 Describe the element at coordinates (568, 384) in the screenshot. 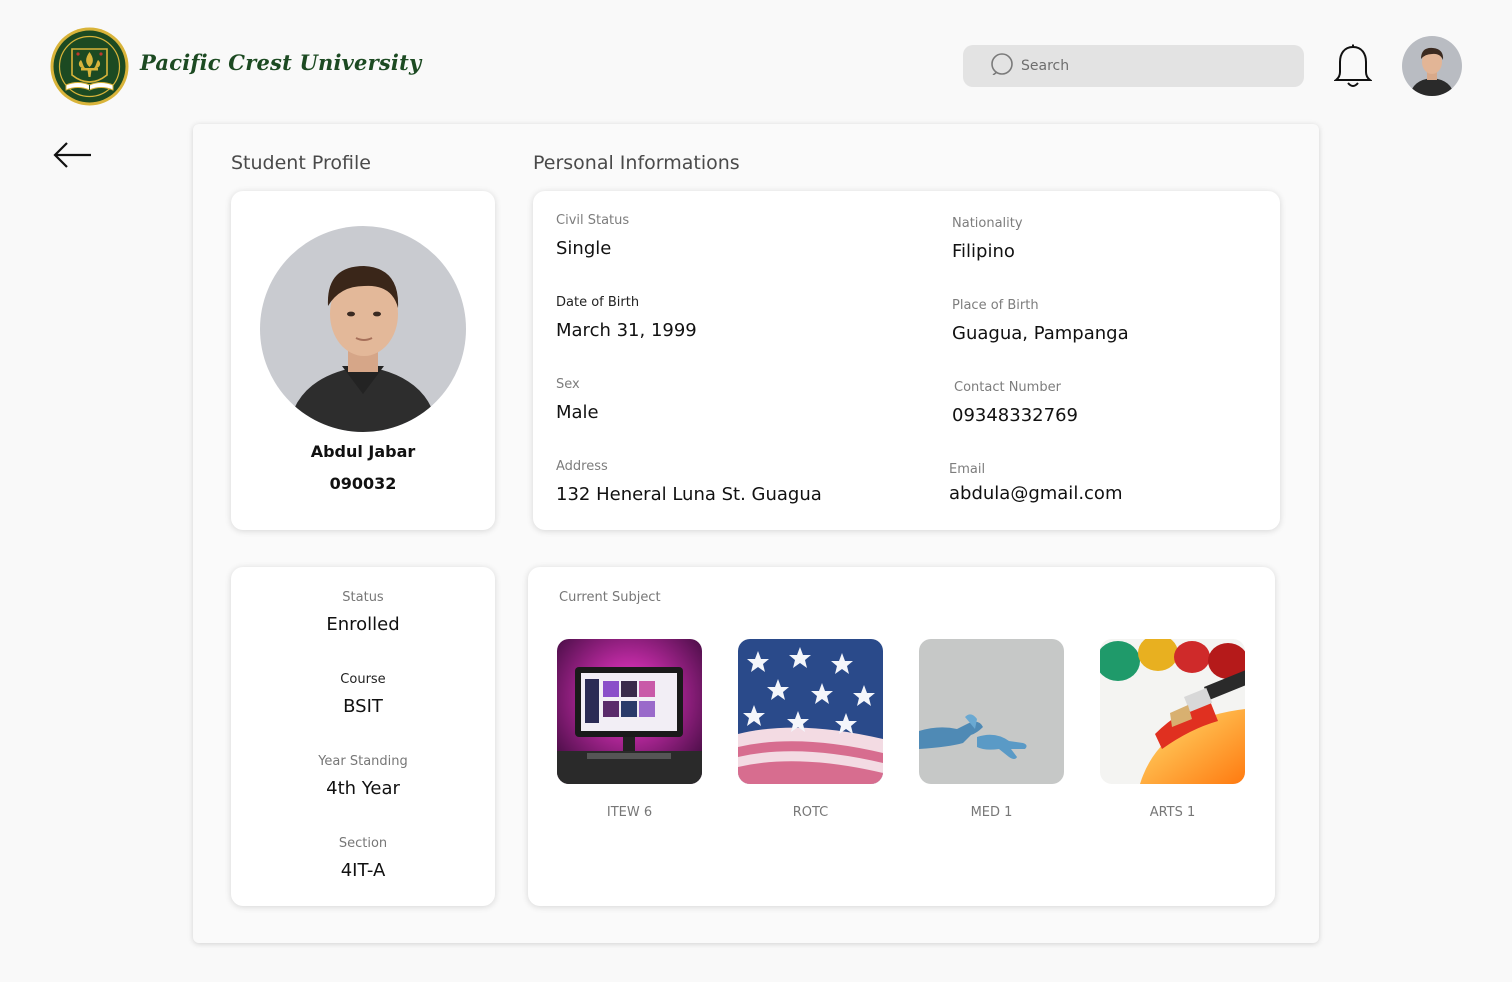

I see `sex-label: Sex` at that location.